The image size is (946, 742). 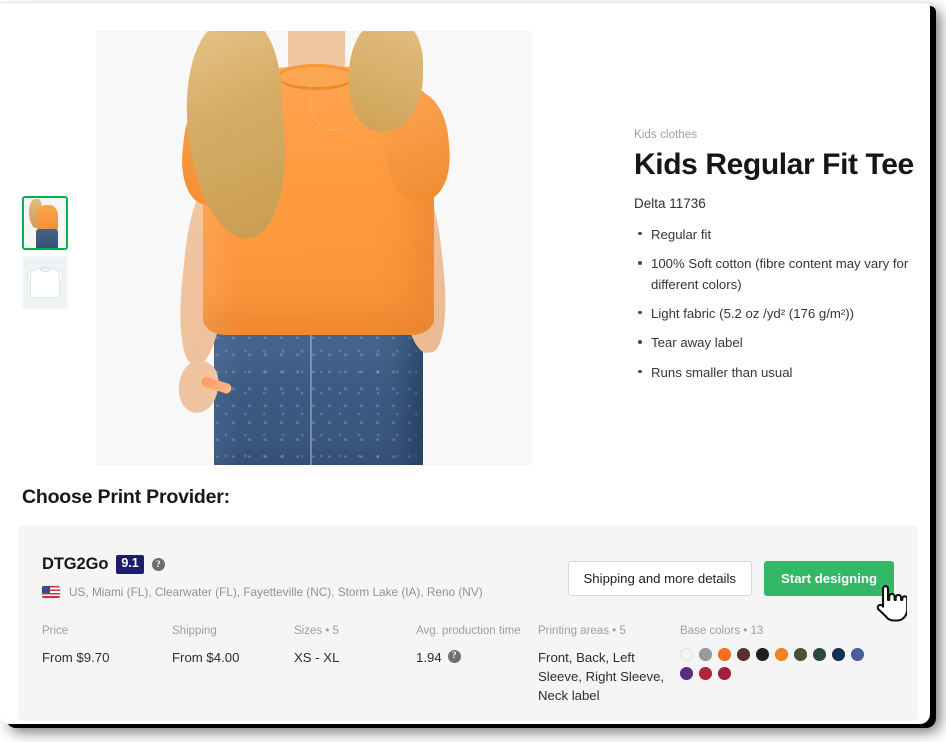 I want to click on list-item: Regular fit, so click(x=779, y=235).